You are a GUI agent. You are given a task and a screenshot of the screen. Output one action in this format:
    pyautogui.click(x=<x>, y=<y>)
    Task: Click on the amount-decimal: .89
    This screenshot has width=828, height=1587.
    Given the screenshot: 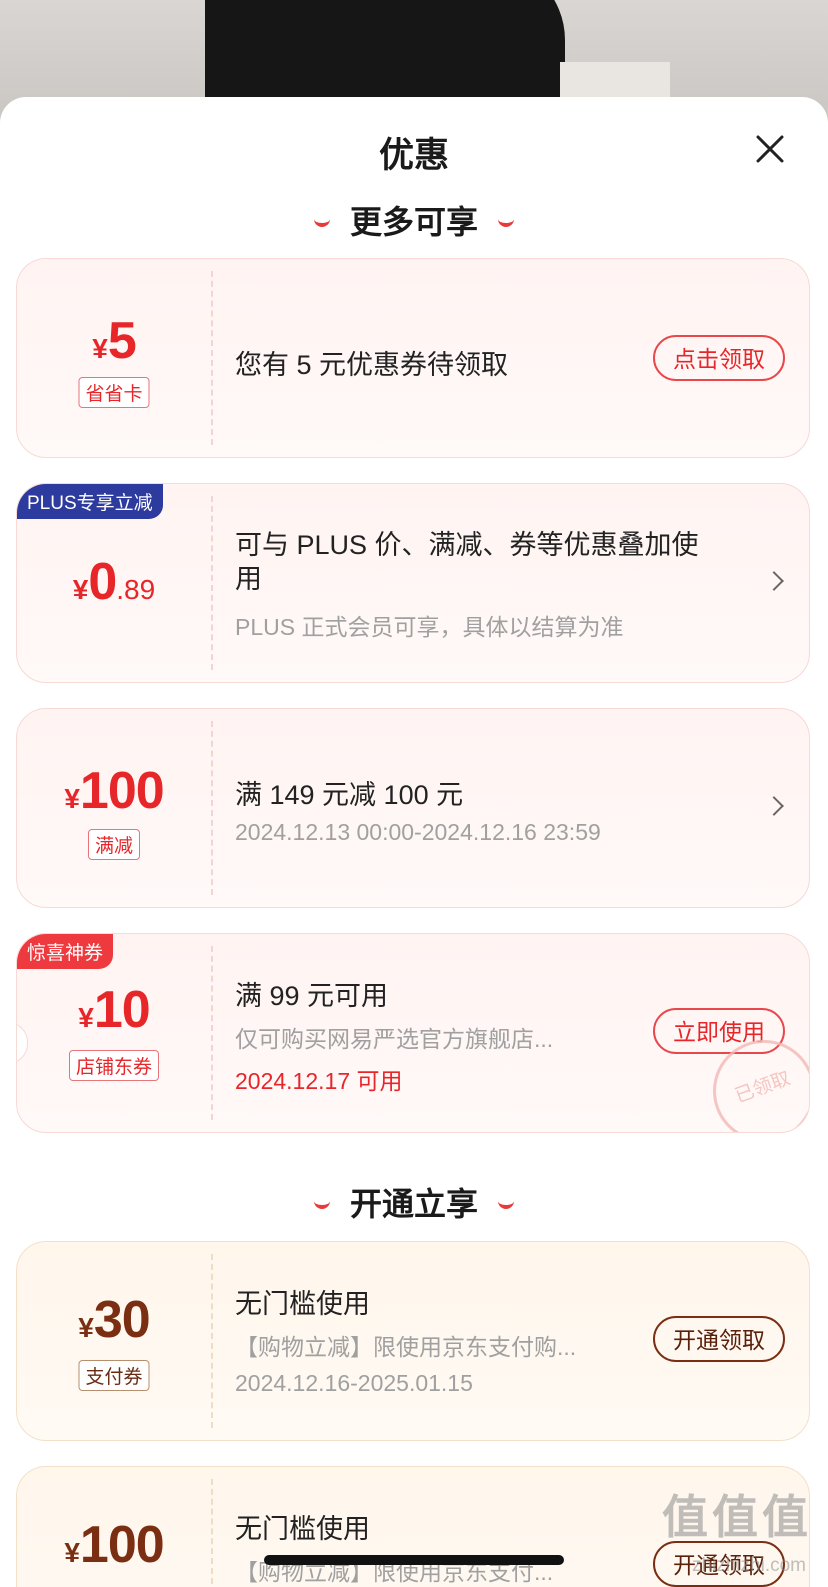 What is the action you would take?
    pyautogui.click(x=136, y=589)
    